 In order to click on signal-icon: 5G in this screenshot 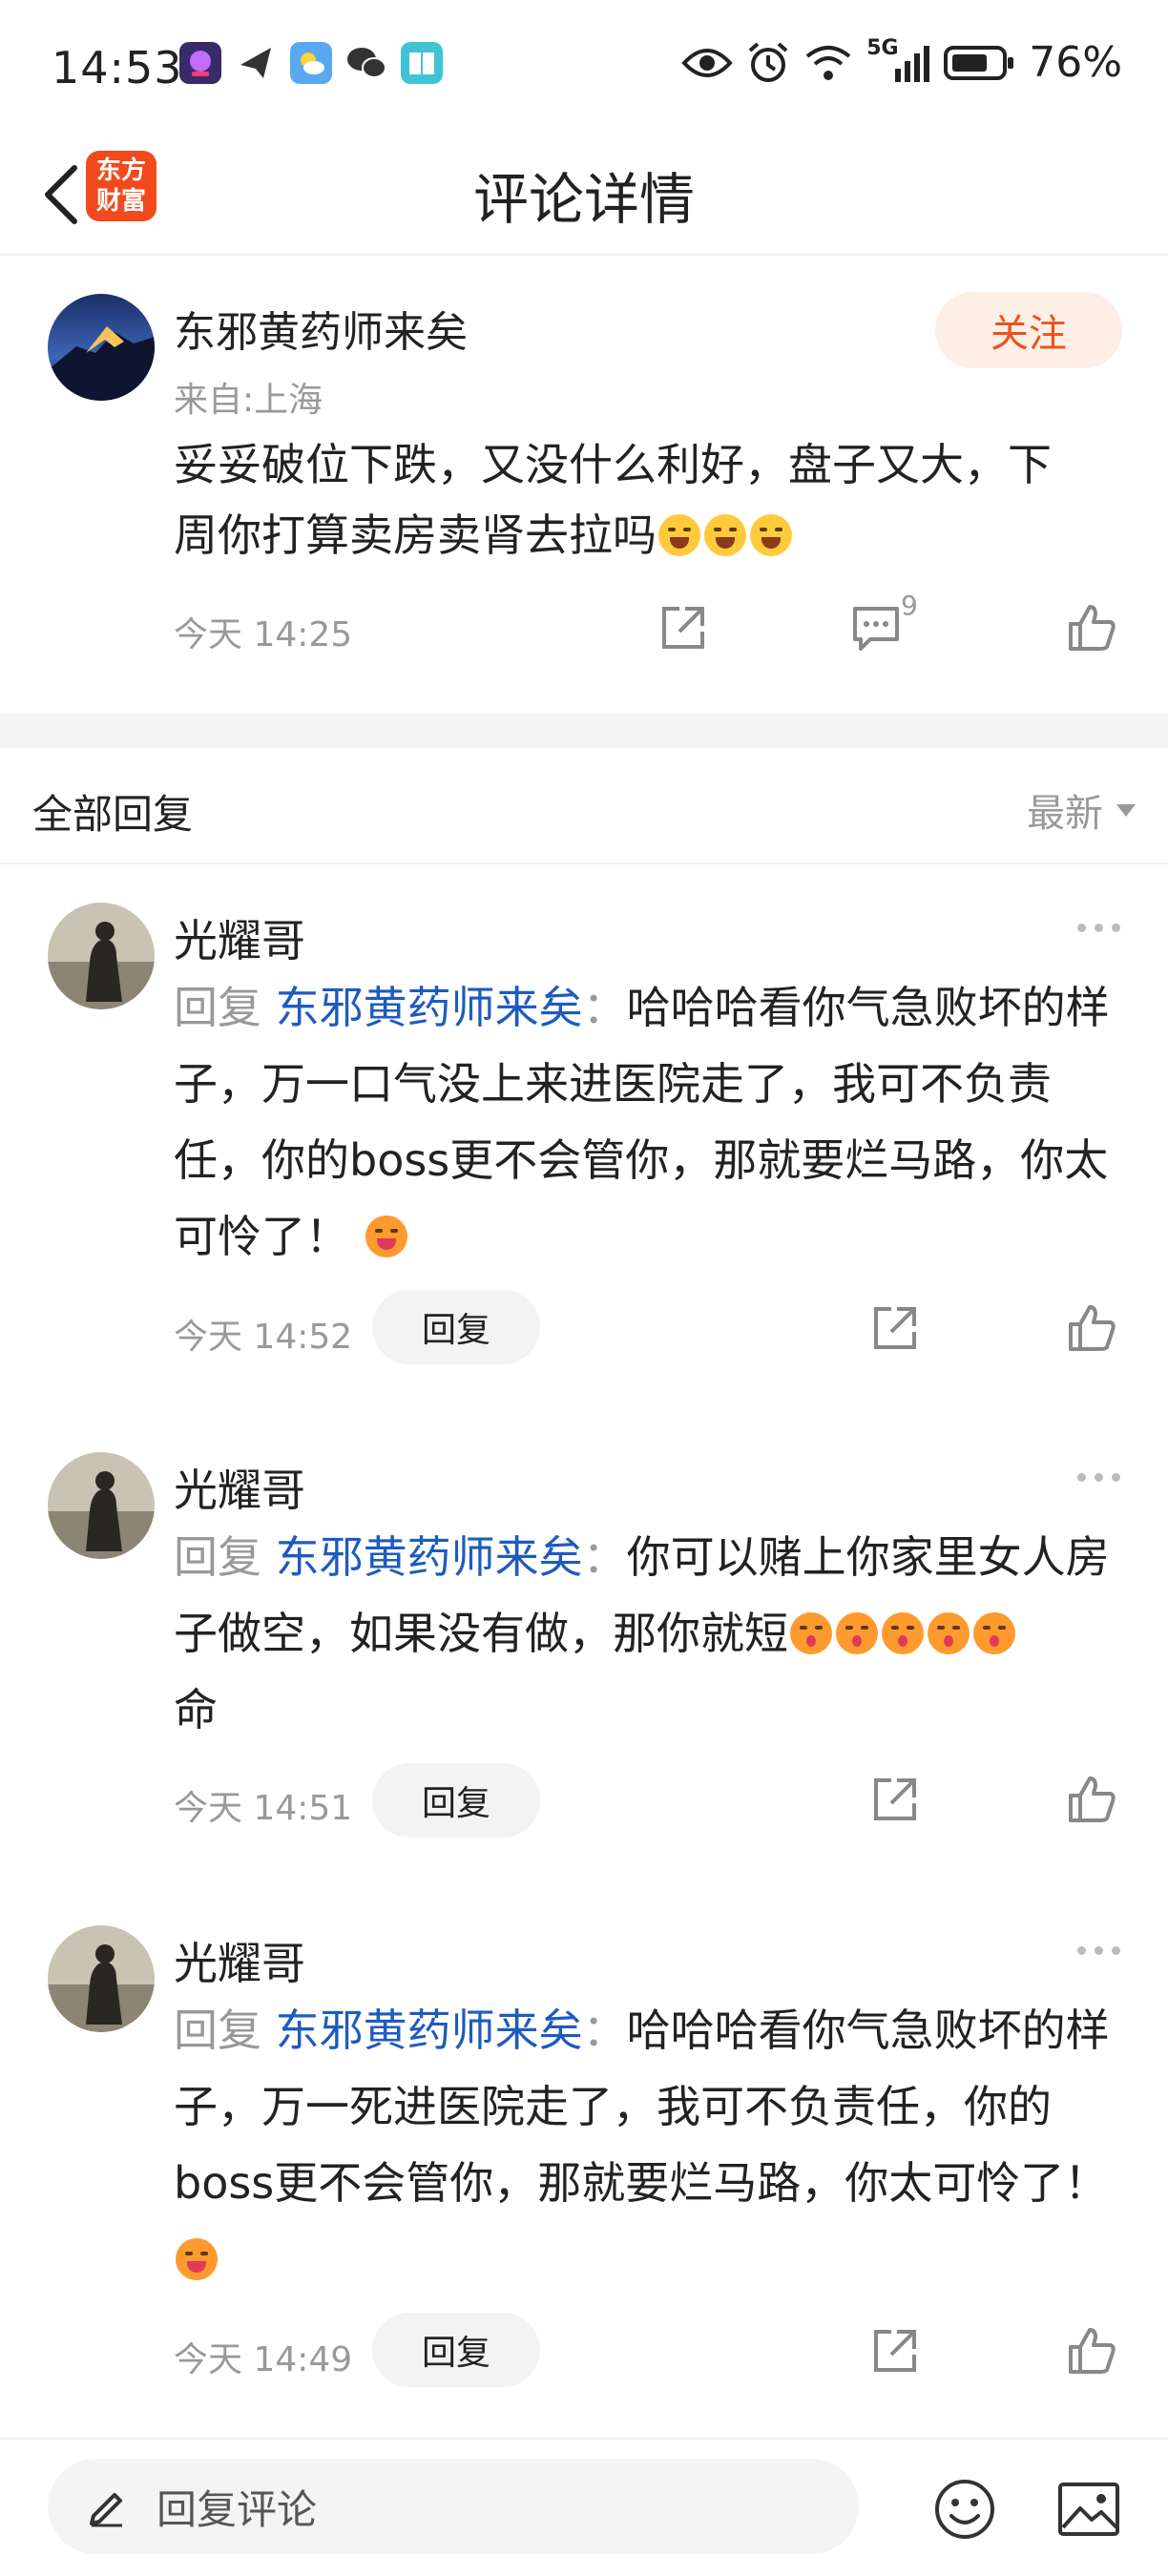, I will do `click(898, 60)`.